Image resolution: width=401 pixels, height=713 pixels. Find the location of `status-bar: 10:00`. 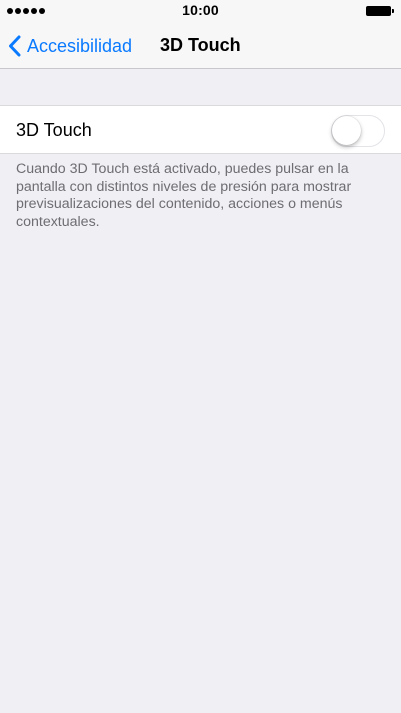

status-bar: 10:00 is located at coordinates (200, 11).